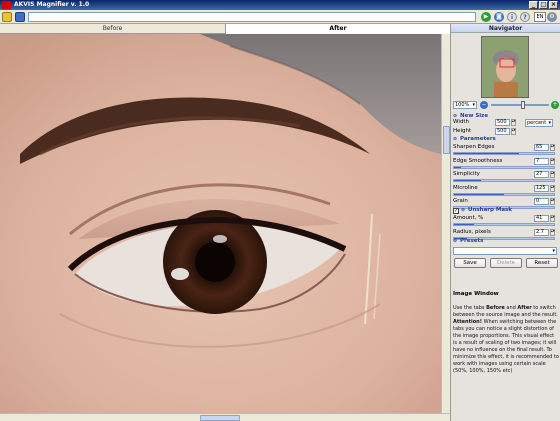 The width and height of the screenshot is (560, 421). Describe the element at coordinates (476, 294) in the screenshot. I see `help-title: Image Window` at that location.